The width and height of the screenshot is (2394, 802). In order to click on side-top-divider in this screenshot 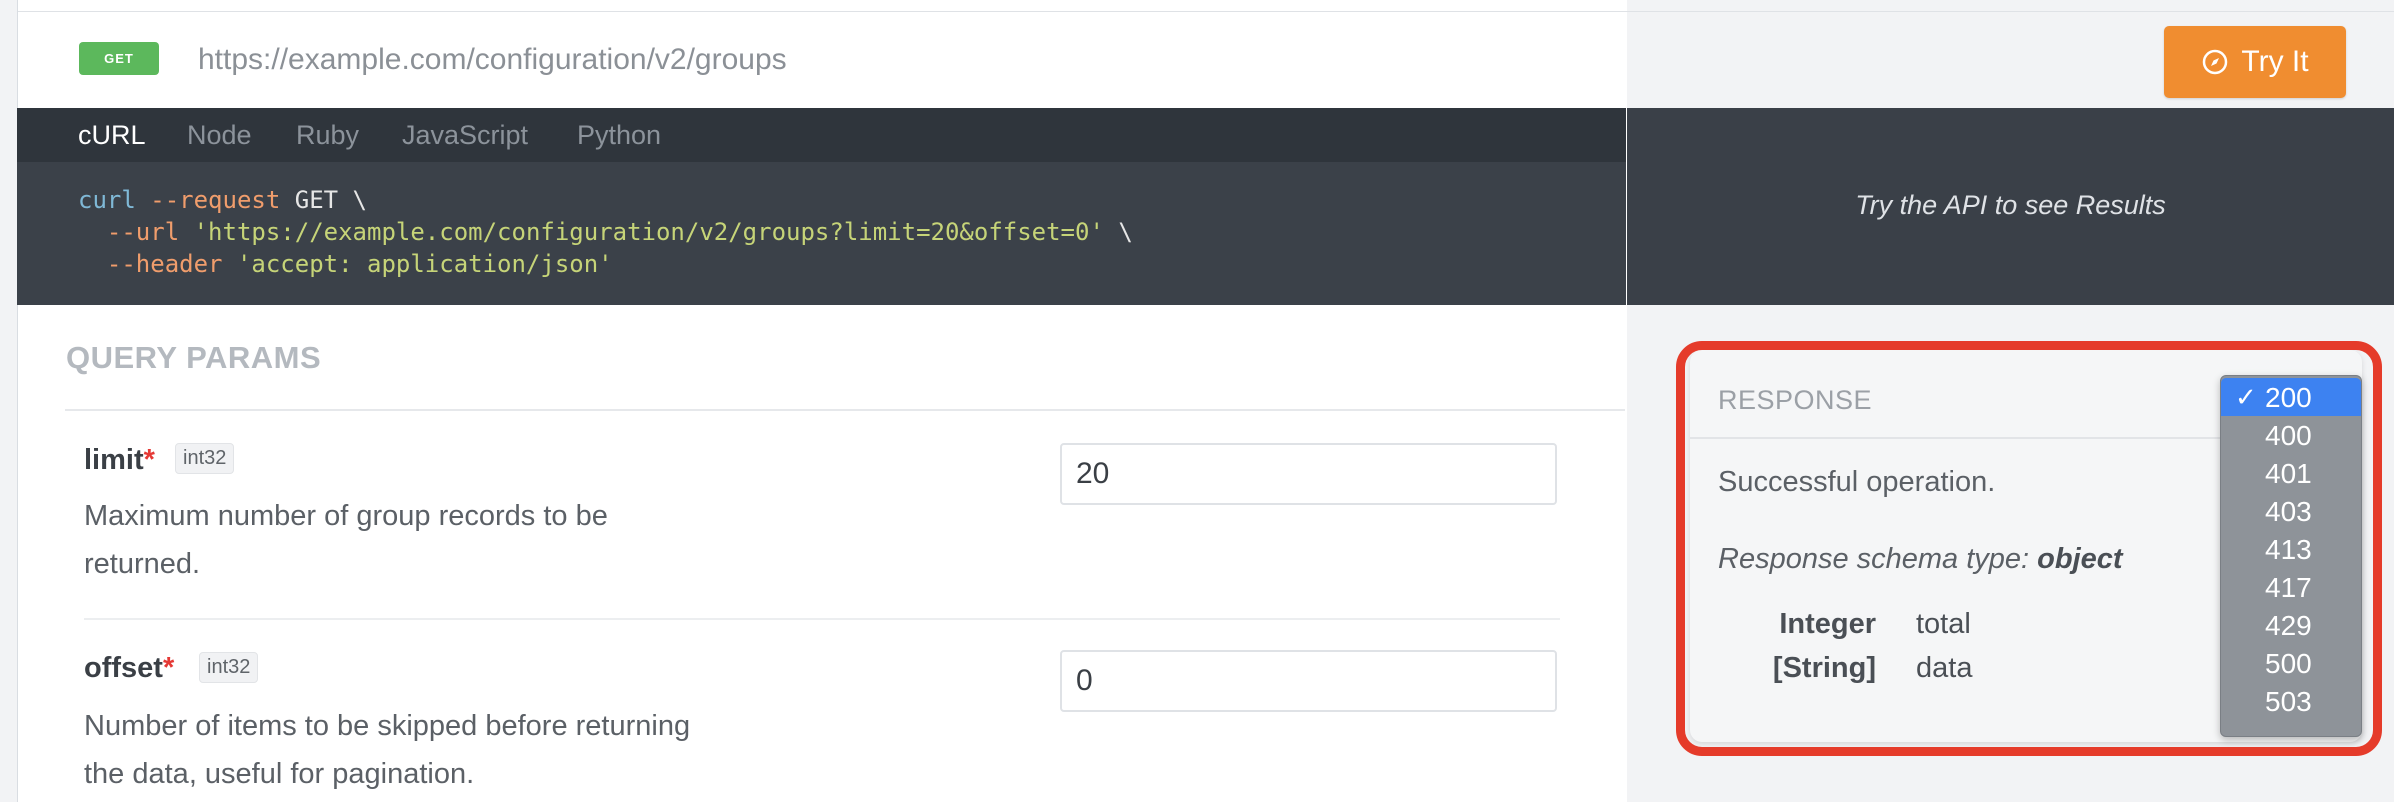, I will do `click(2010, 6)`.